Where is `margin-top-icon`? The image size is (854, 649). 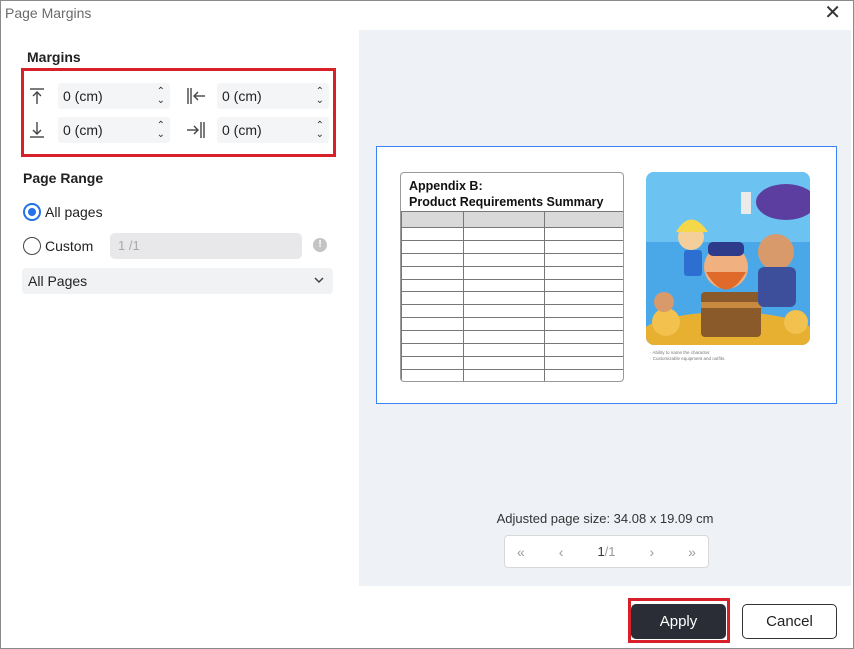 margin-top-icon is located at coordinates (37, 96).